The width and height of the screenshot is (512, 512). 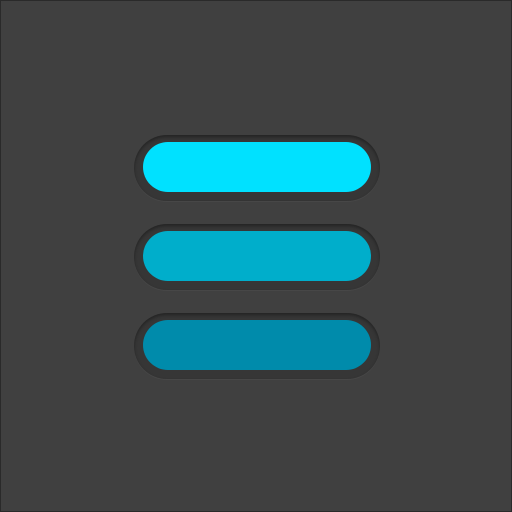 I want to click on menu-bar-middle, so click(x=257, y=256).